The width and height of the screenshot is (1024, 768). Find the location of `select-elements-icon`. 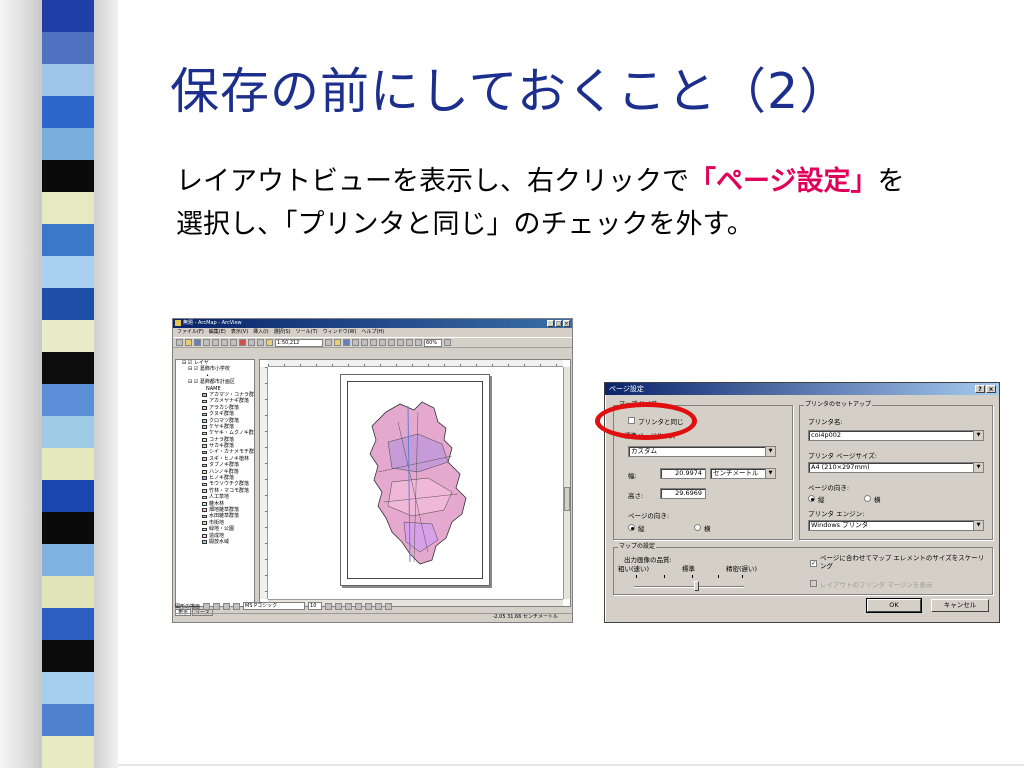

select-elements-icon is located at coordinates (207, 606).